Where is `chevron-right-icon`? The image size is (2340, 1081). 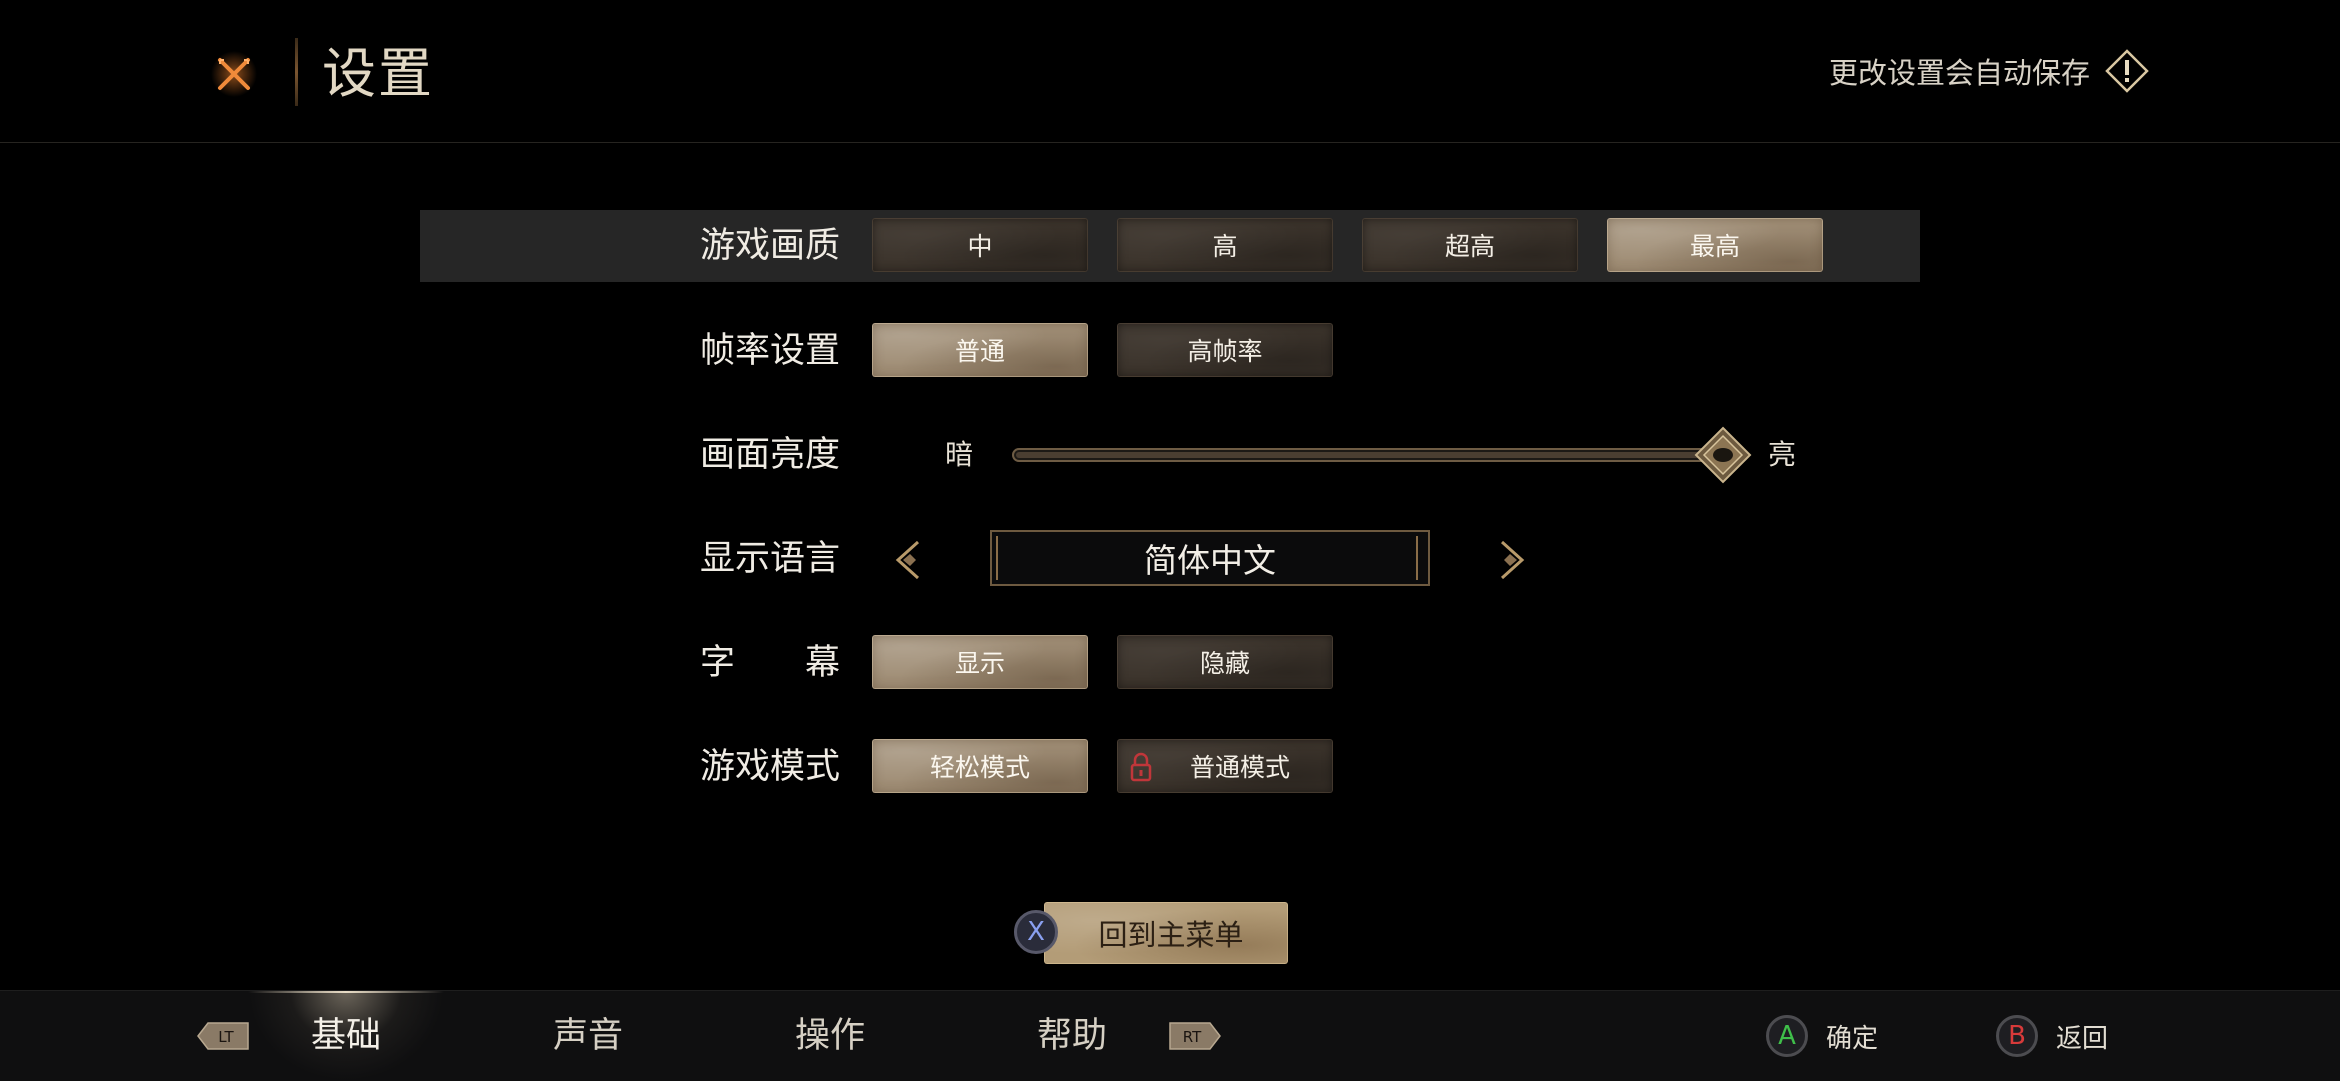 chevron-right-icon is located at coordinates (1512, 560).